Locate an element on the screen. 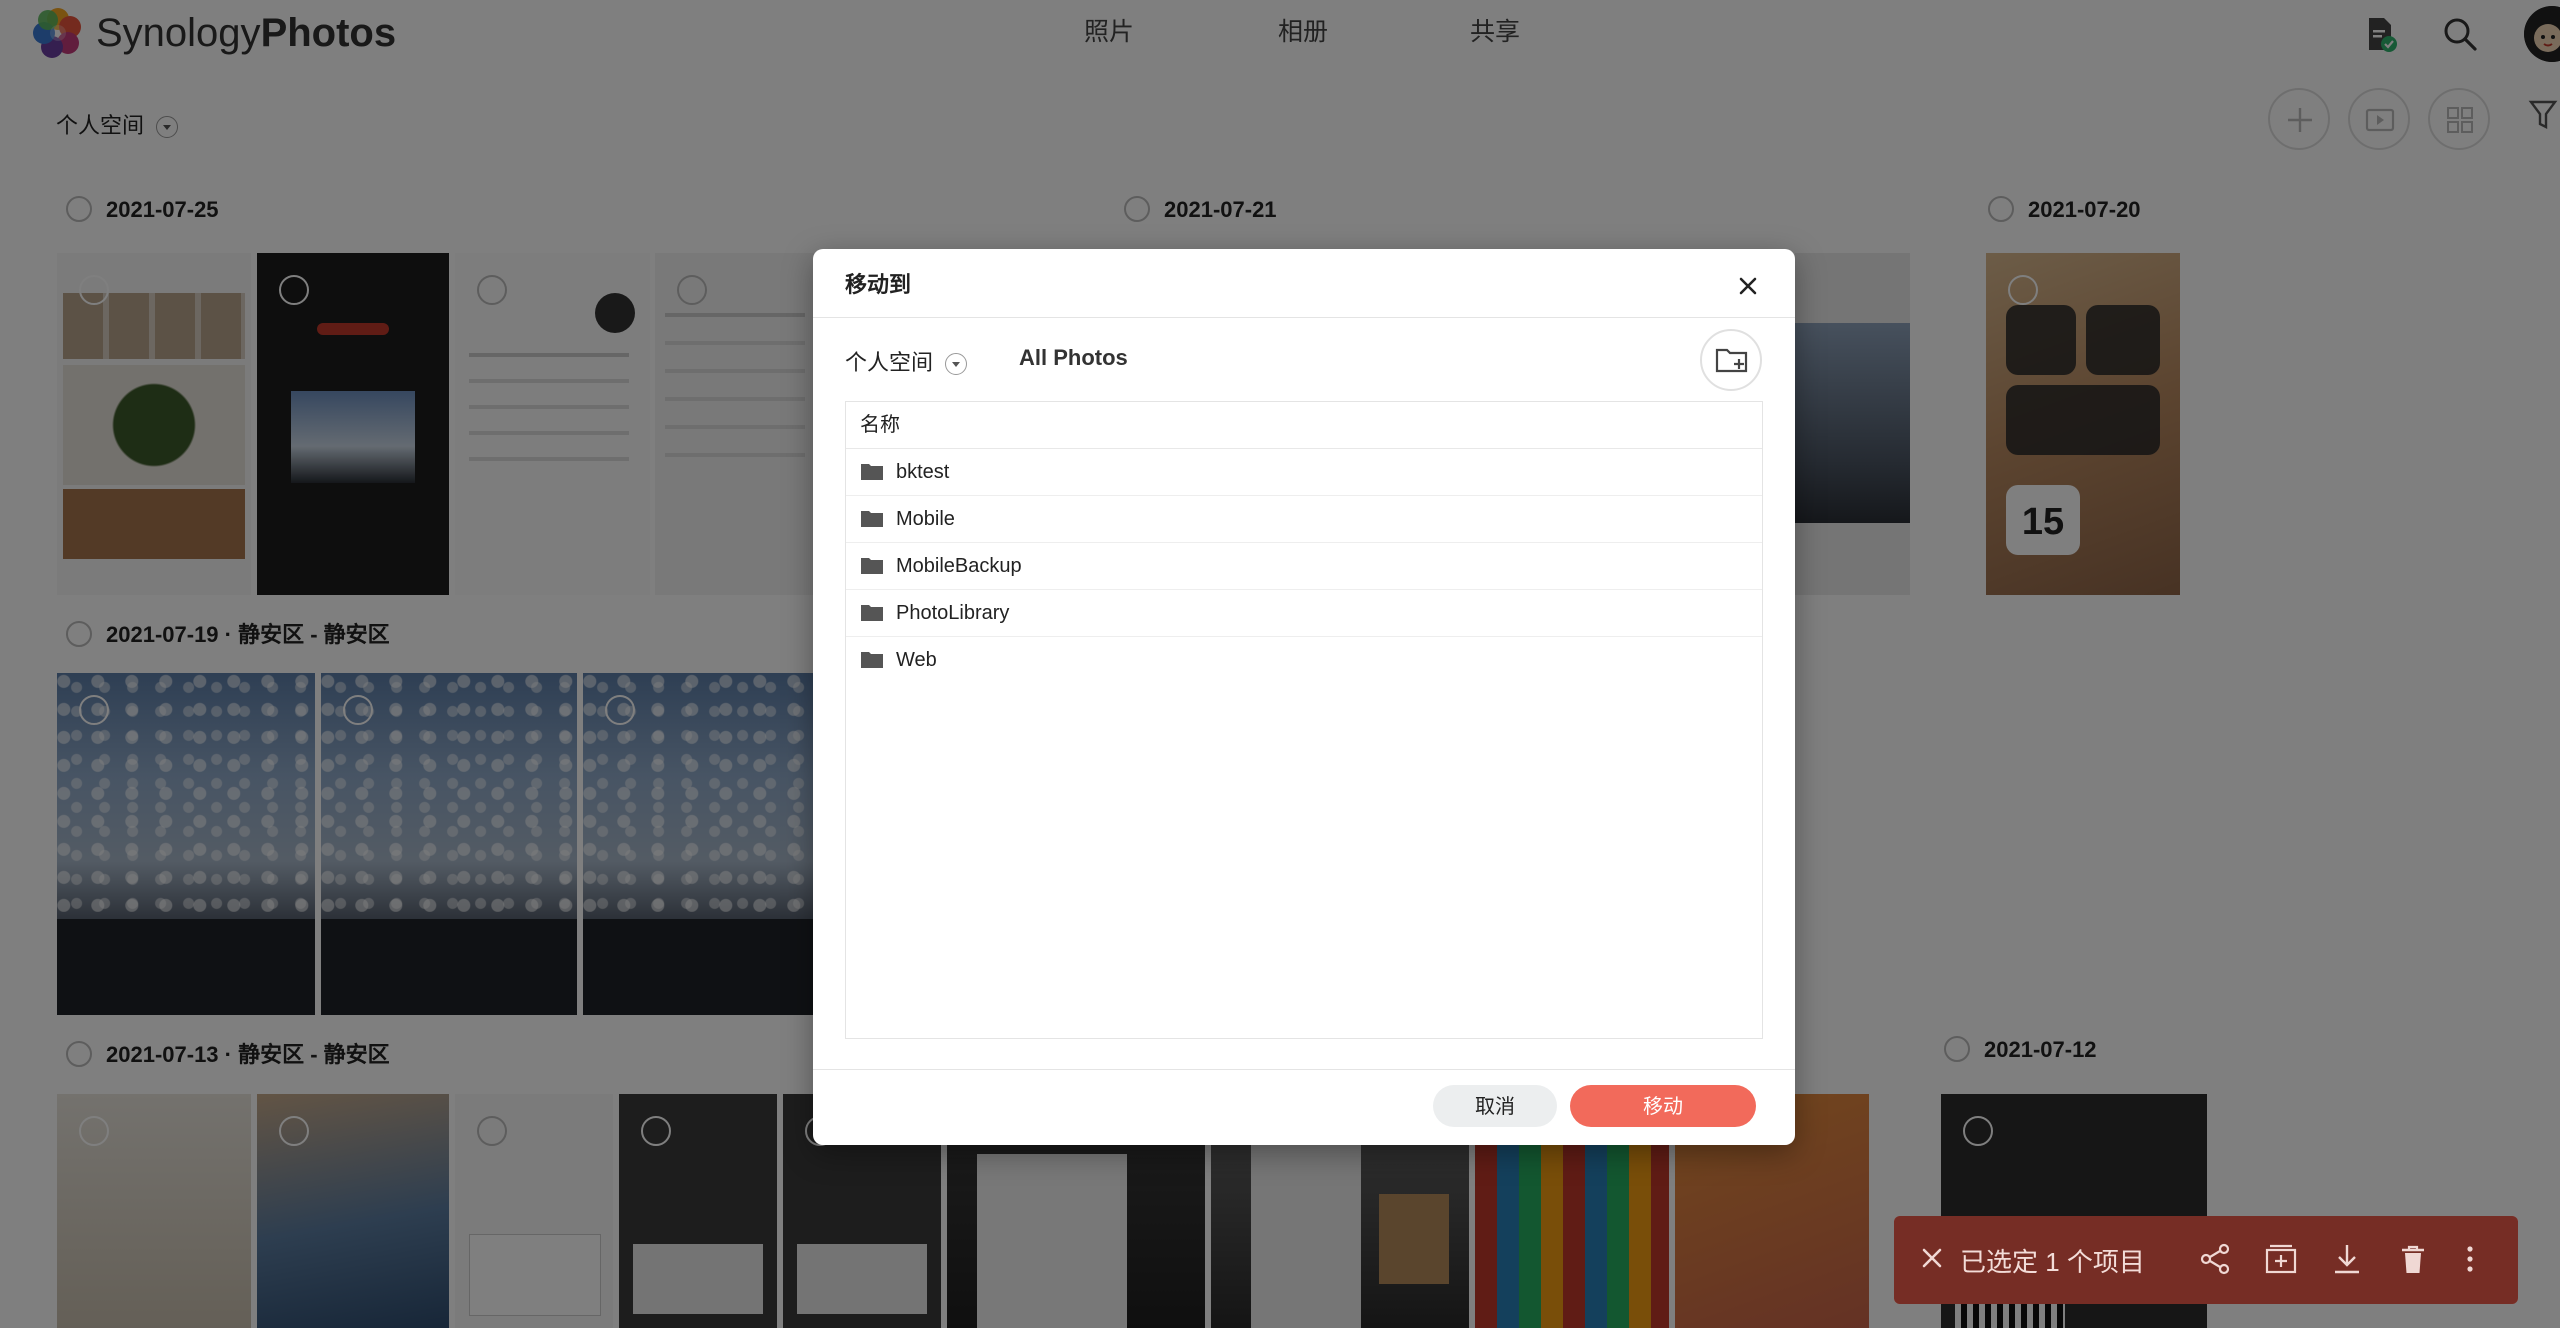  folder-row: Mobile is located at coordinates (1304, 519).